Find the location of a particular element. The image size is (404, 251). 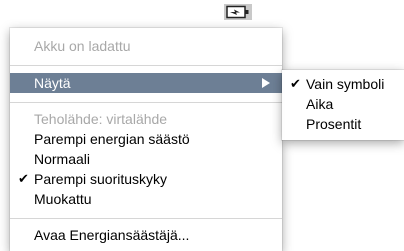

battery-status-label: Akku on ladattu is located at coordinates (82, 46).